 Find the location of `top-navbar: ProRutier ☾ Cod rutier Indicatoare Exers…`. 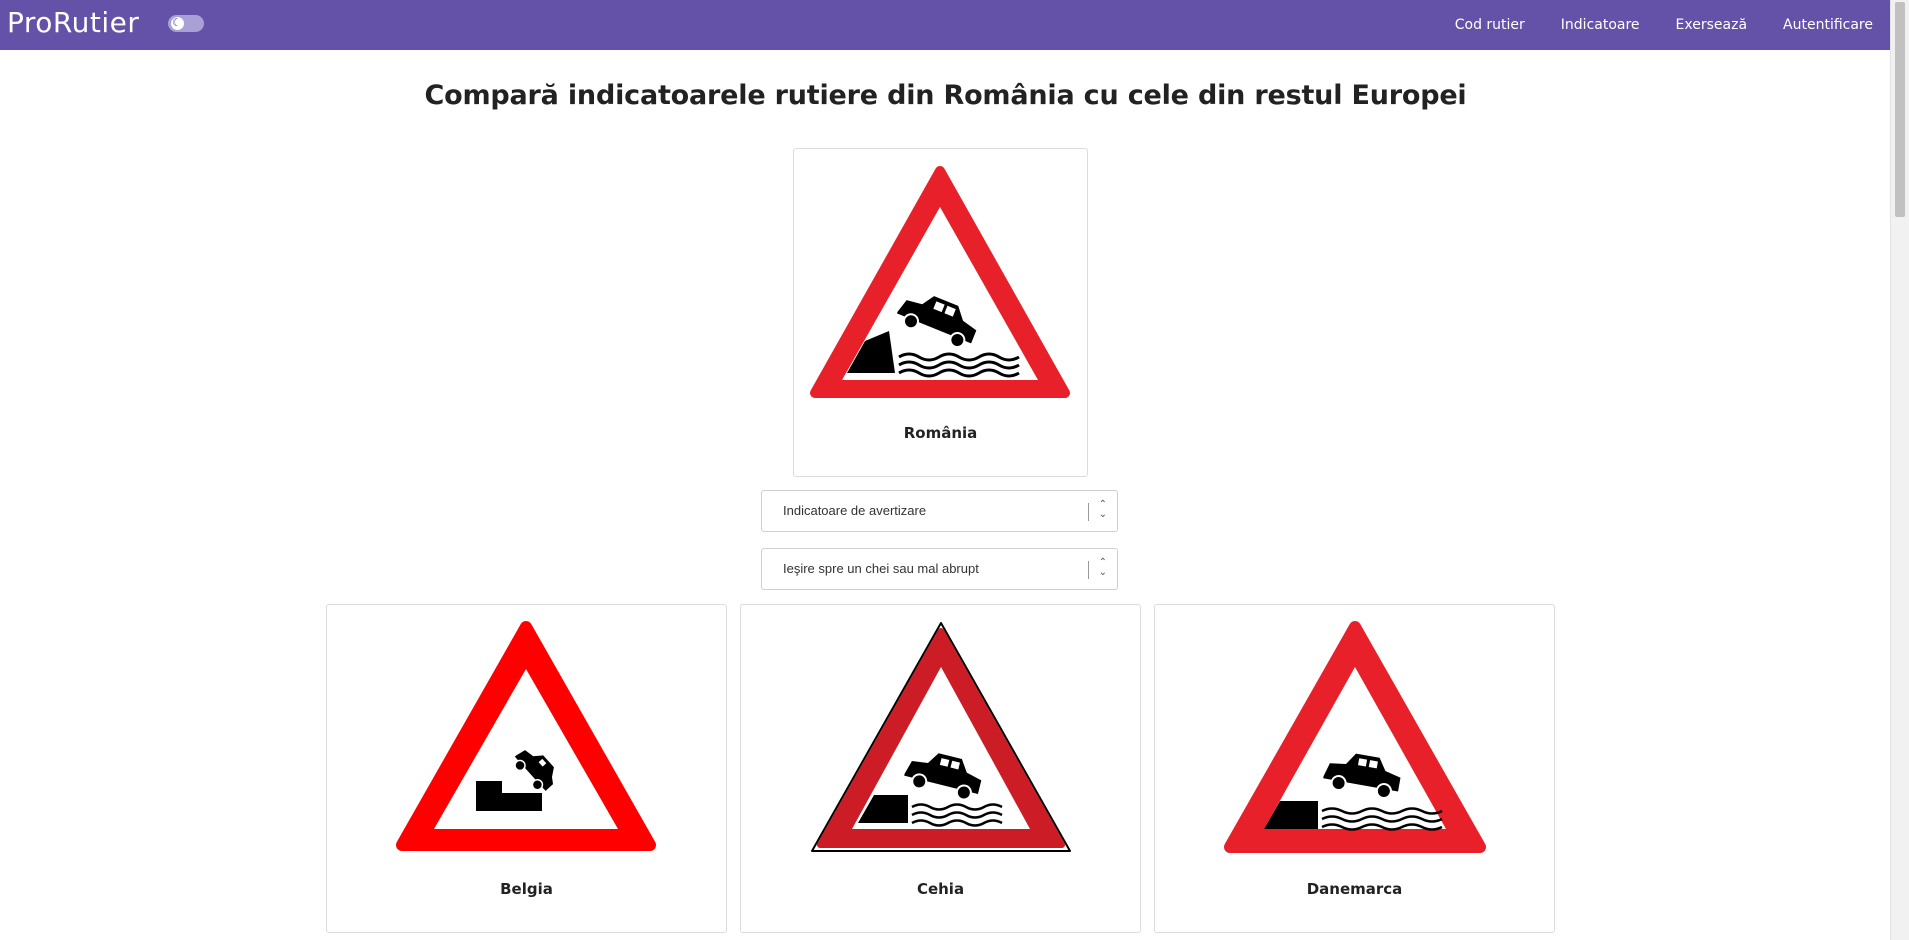

top-navbar: ProRutier ☾ Cod rutier Indicatoare Exers… is located at coordinates (945, 25).